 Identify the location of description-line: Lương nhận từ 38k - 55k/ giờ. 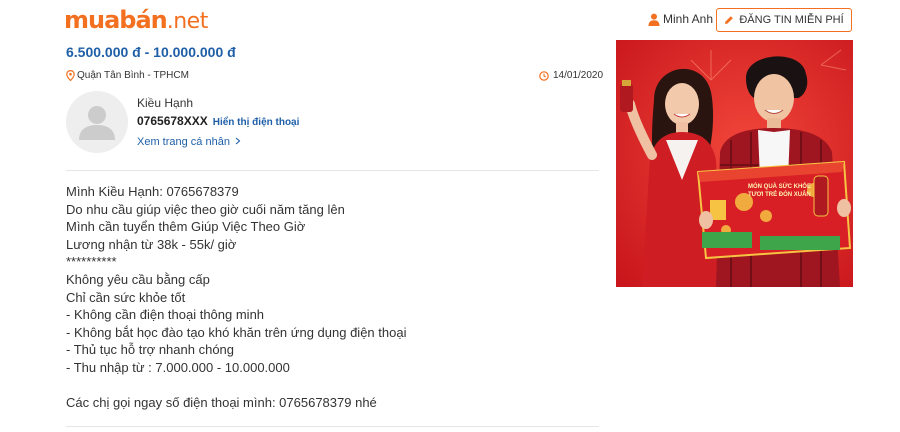
(151, 244).